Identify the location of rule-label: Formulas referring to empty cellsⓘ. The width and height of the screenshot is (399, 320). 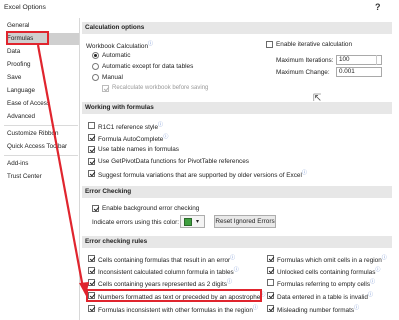
(326, 284).